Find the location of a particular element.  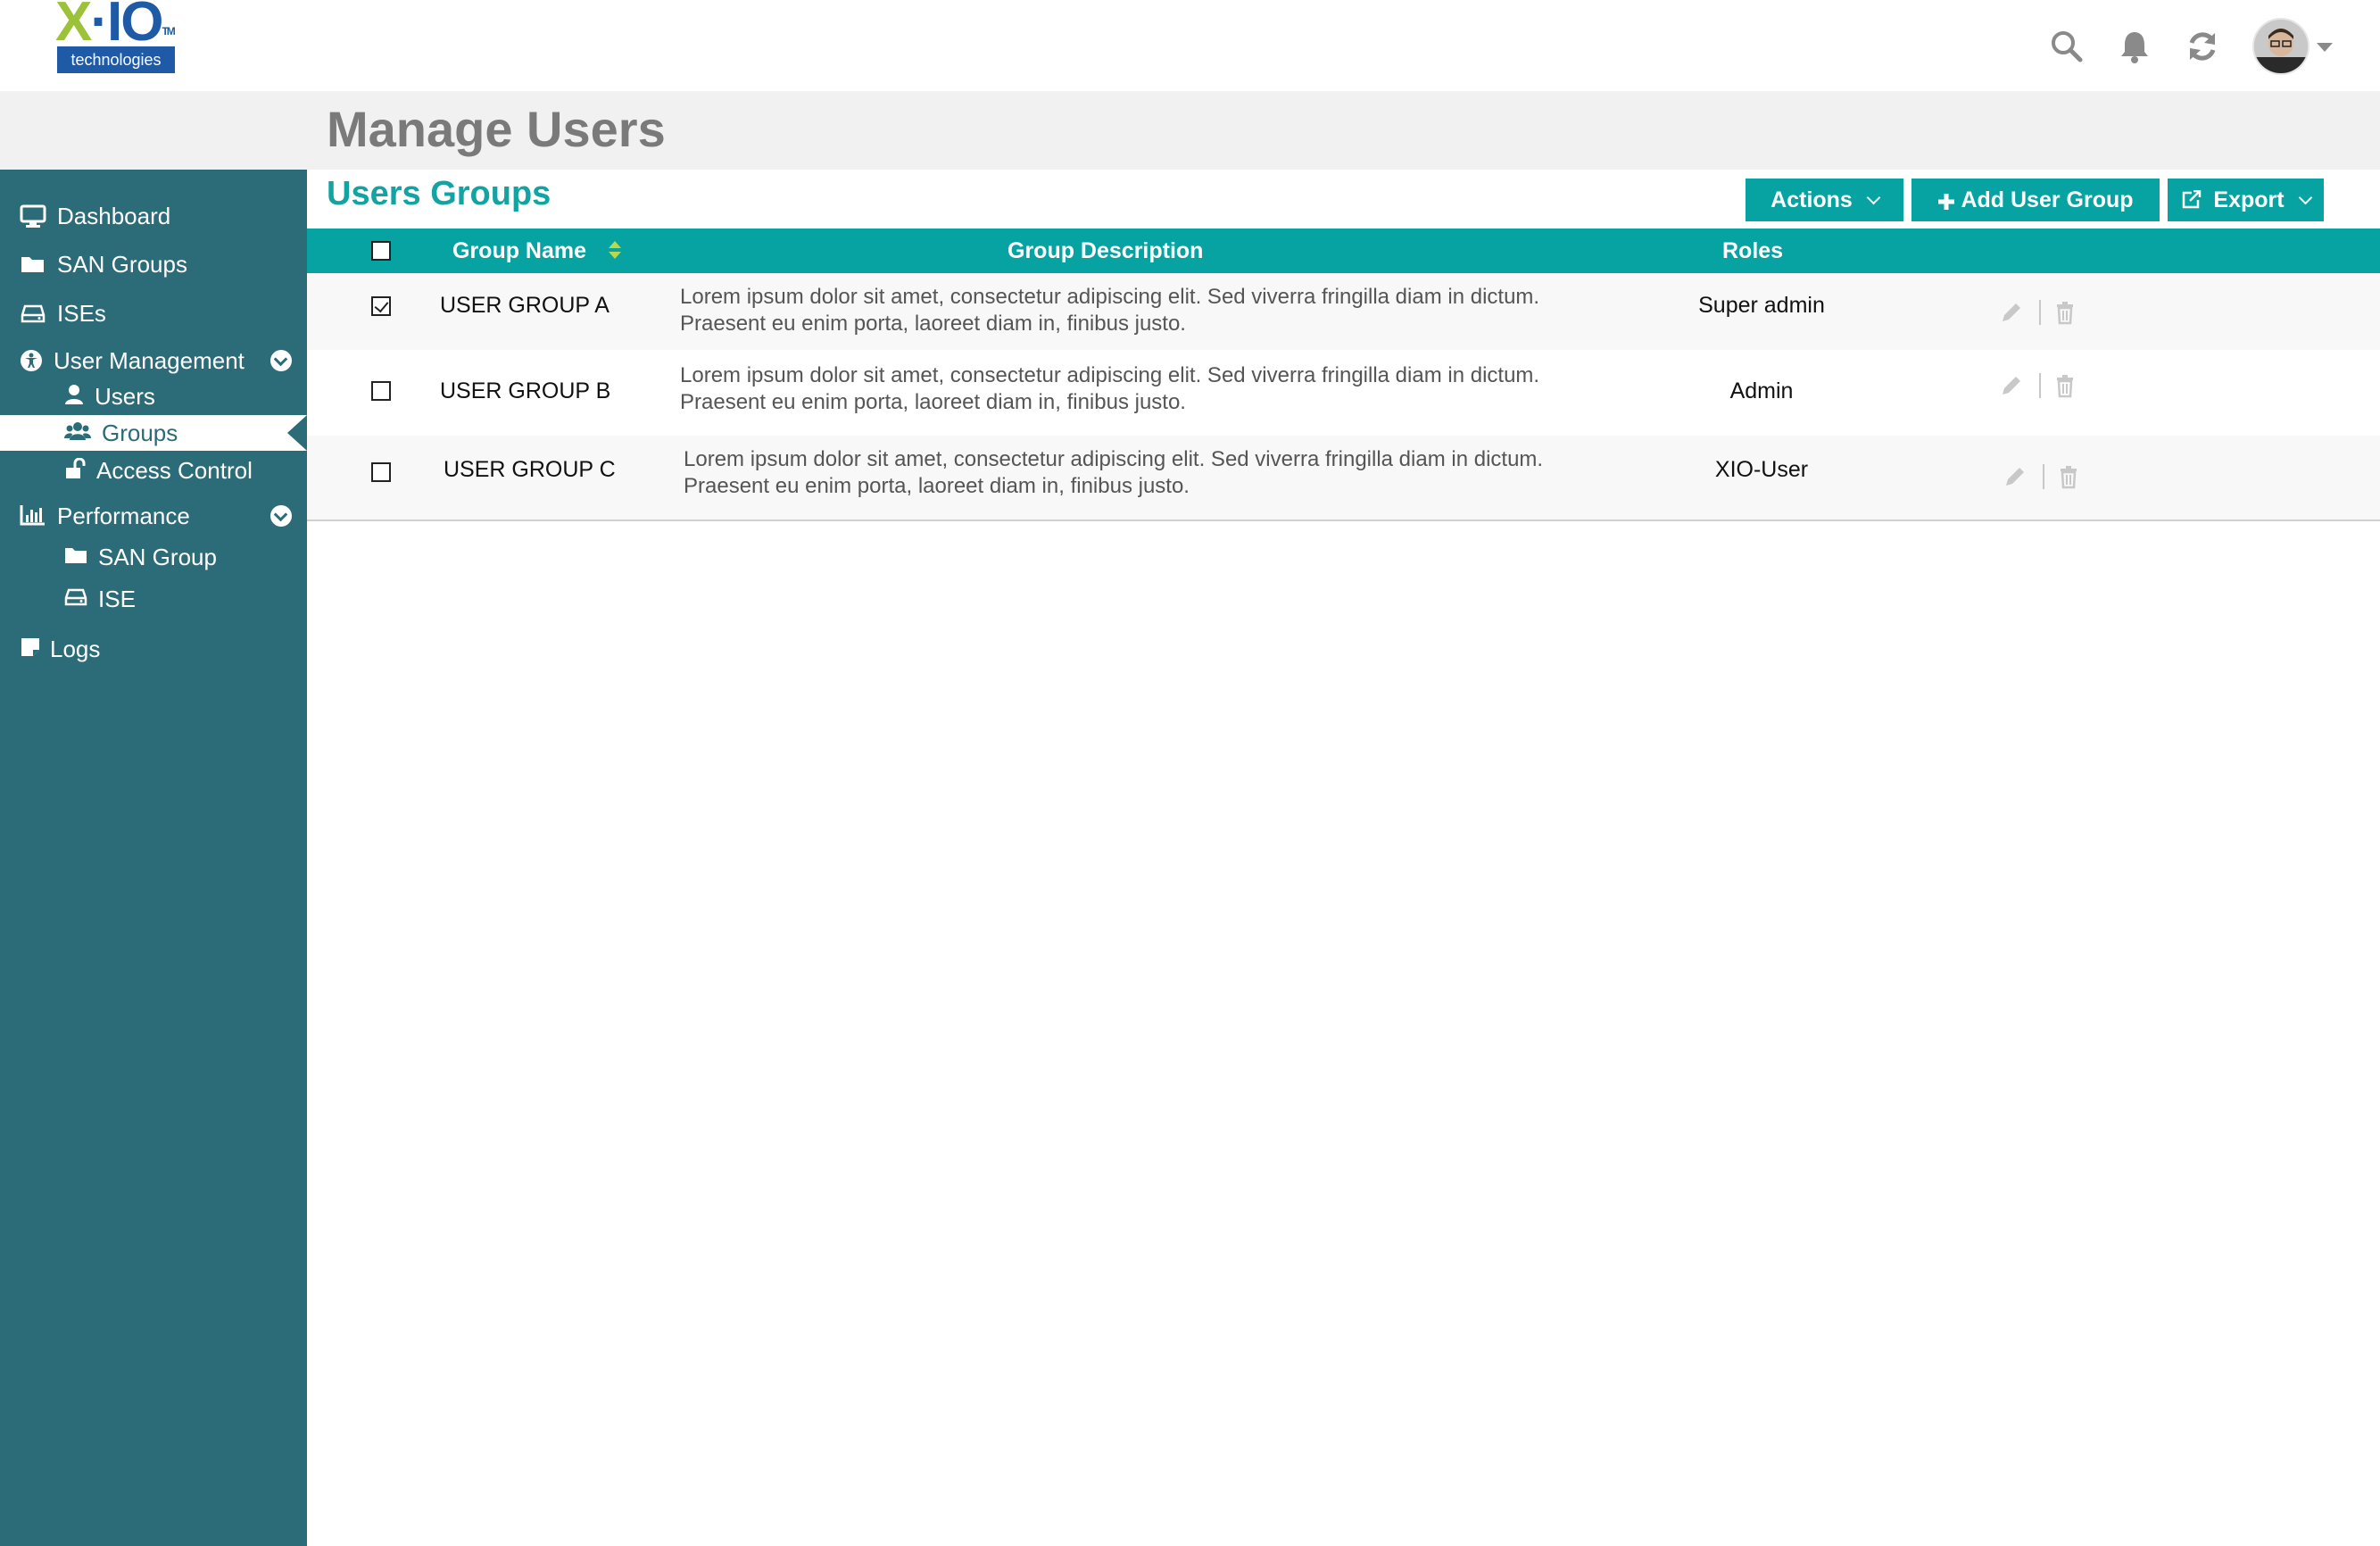

sidebar-item-label: ISEs is located at coordinates (81, 313).